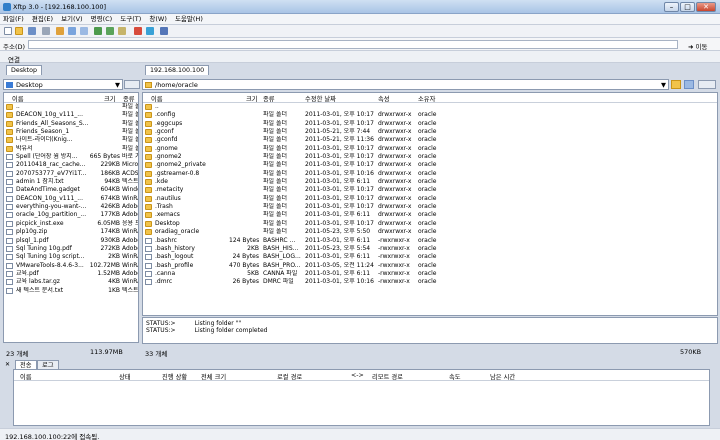 This screenshot has height=440, width=720. What do you see at coordinates (98, 31) in the screenshot?
I see `up-arrow-icon` at bounding box center [98, 31].